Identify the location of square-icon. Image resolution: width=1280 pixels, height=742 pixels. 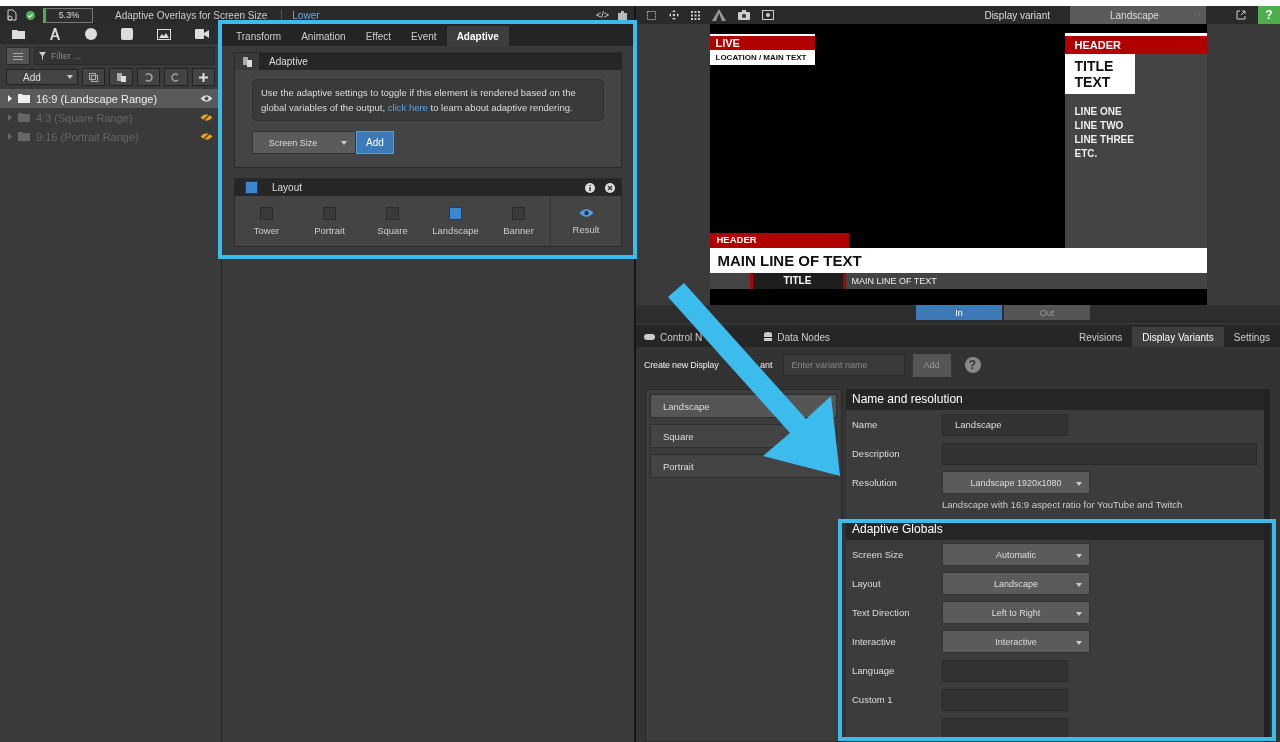
(127, 34).